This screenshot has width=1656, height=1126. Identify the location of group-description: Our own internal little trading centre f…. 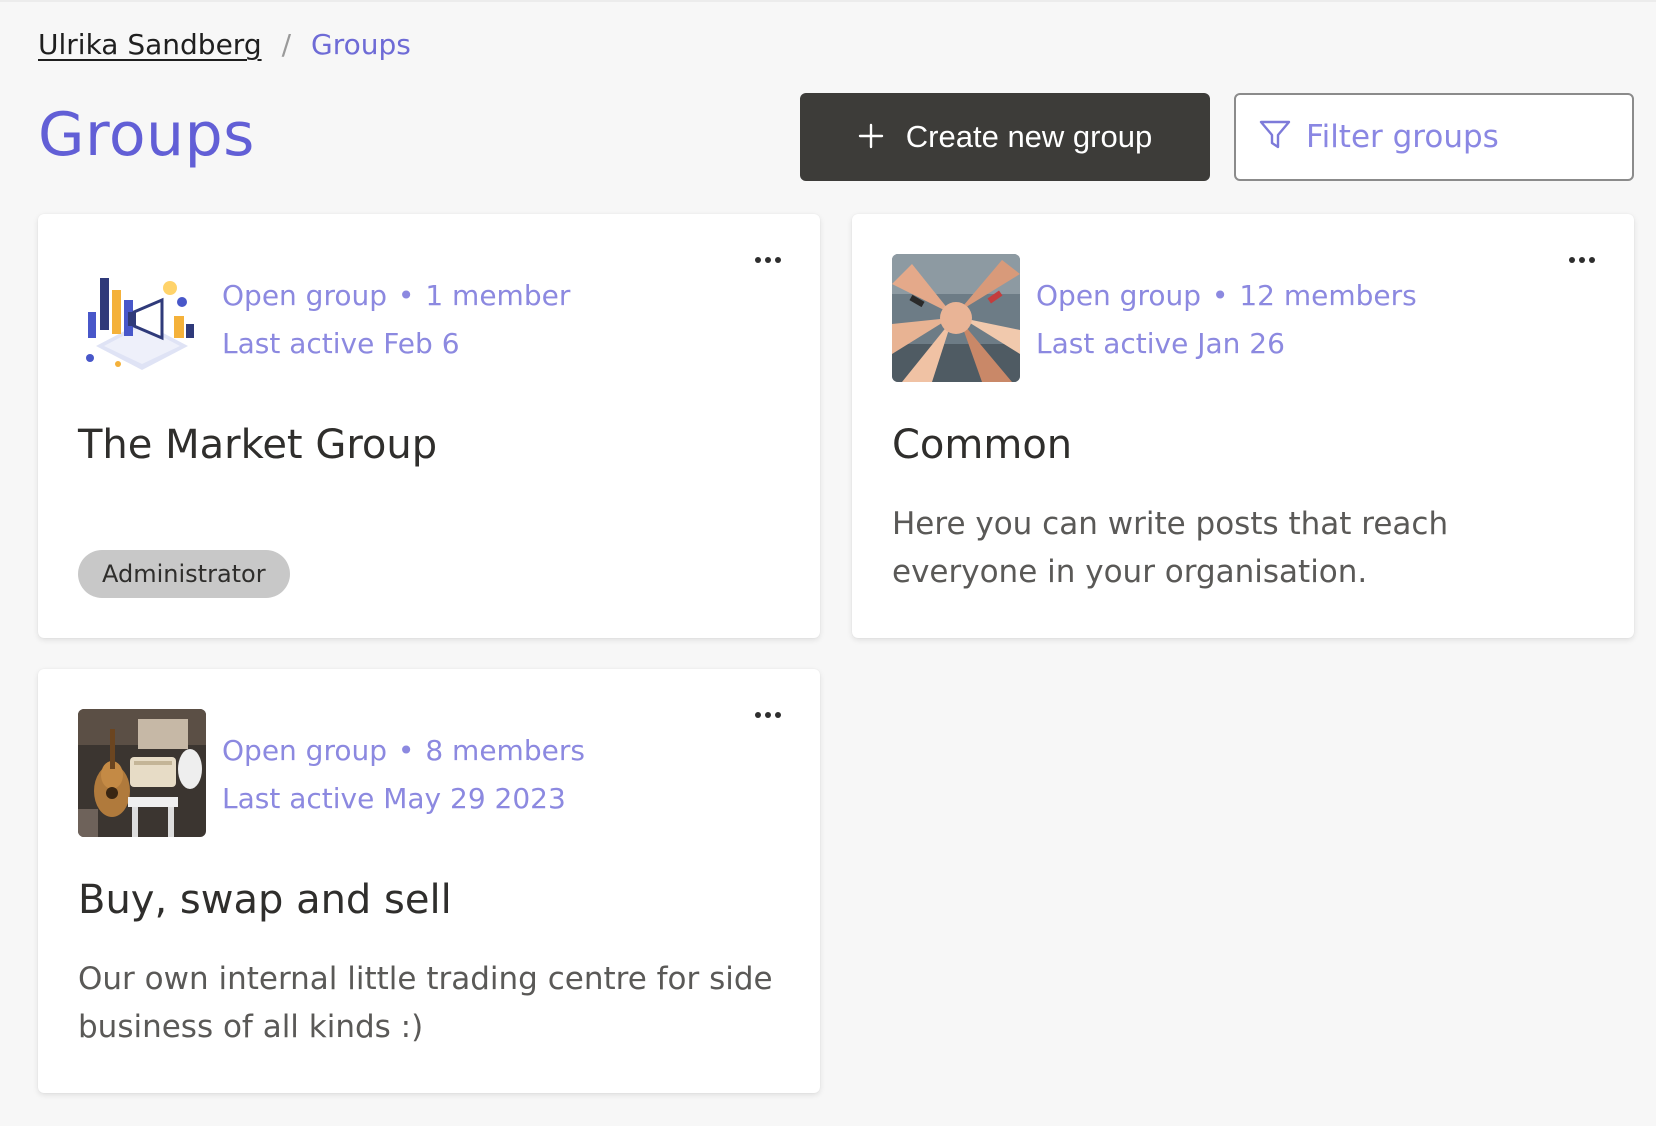
(425, 1003).